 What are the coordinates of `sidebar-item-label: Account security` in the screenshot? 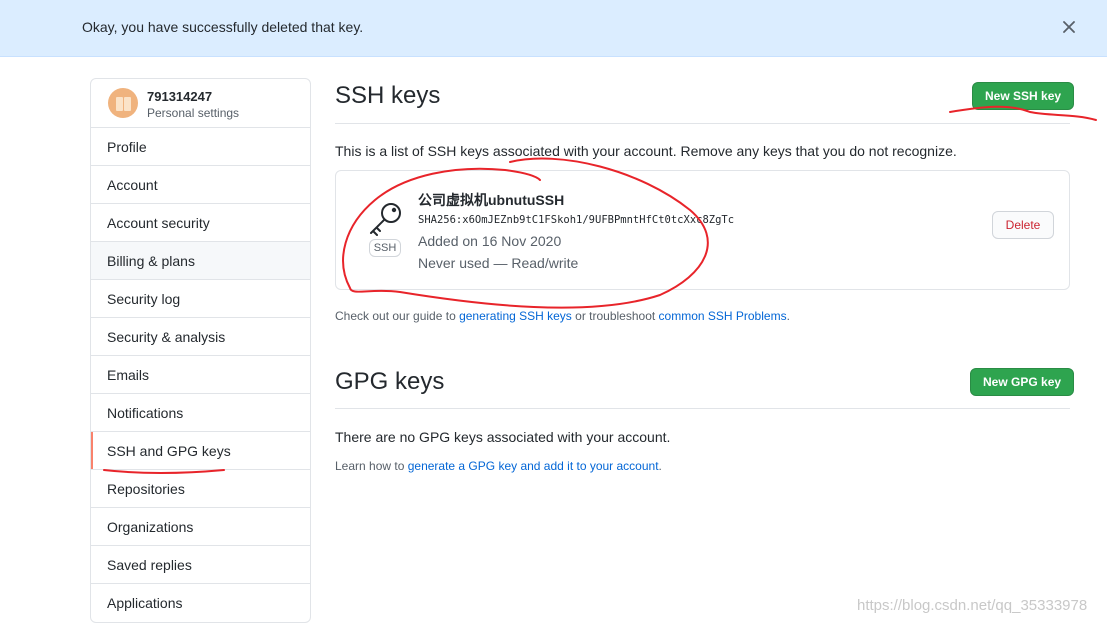 It's located at (158, 222).